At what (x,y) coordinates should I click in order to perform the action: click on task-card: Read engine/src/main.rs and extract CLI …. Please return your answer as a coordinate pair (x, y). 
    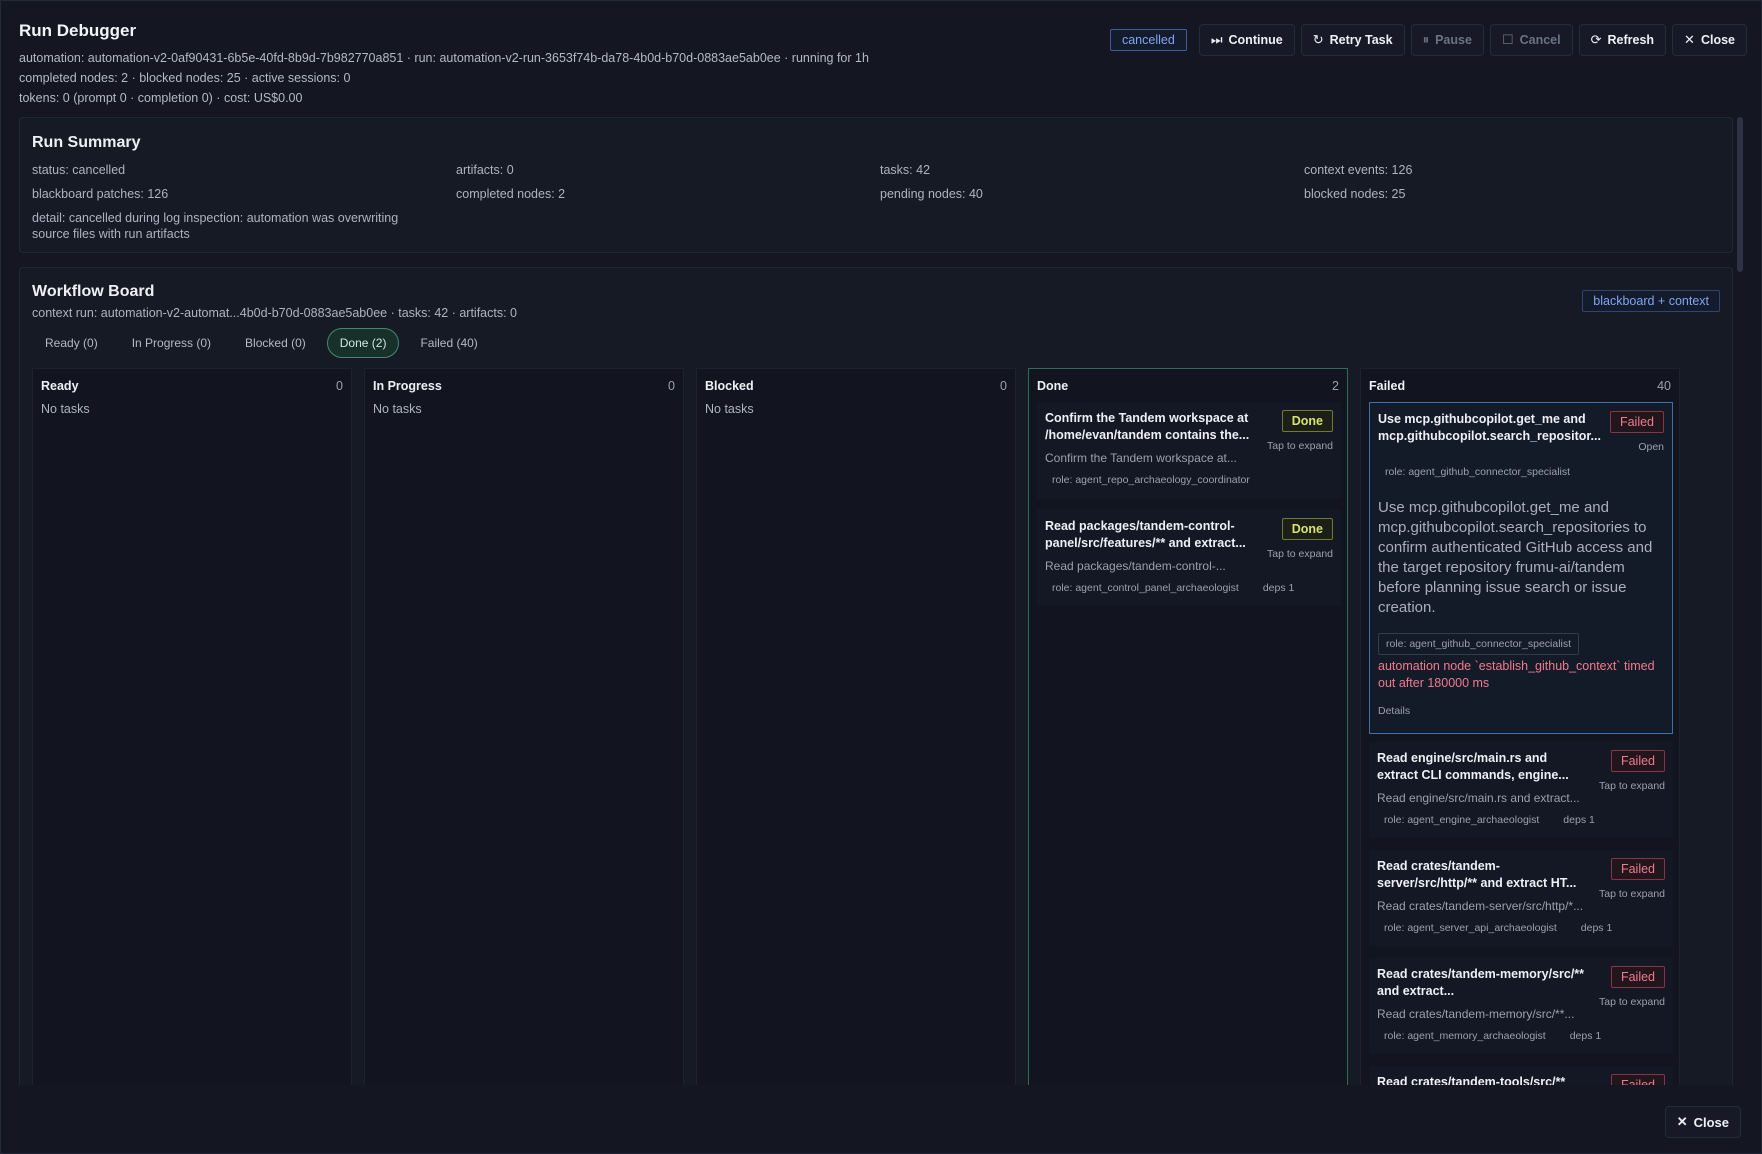
    Looking at the image, I should click on (1521, 790).